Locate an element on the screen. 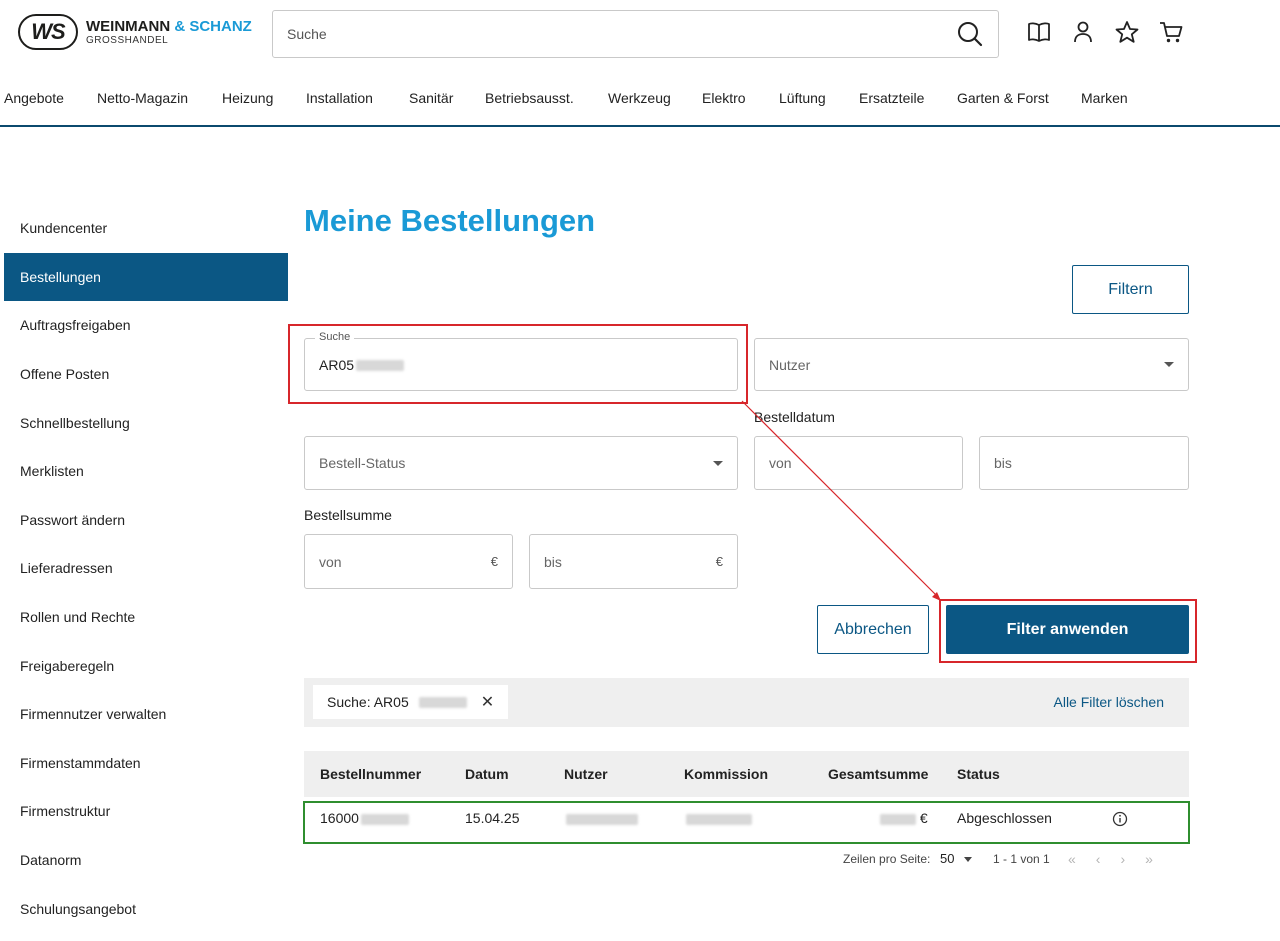  nav-item-betriebsausst: Betriebsausst. is located at coordinates (529, 98).